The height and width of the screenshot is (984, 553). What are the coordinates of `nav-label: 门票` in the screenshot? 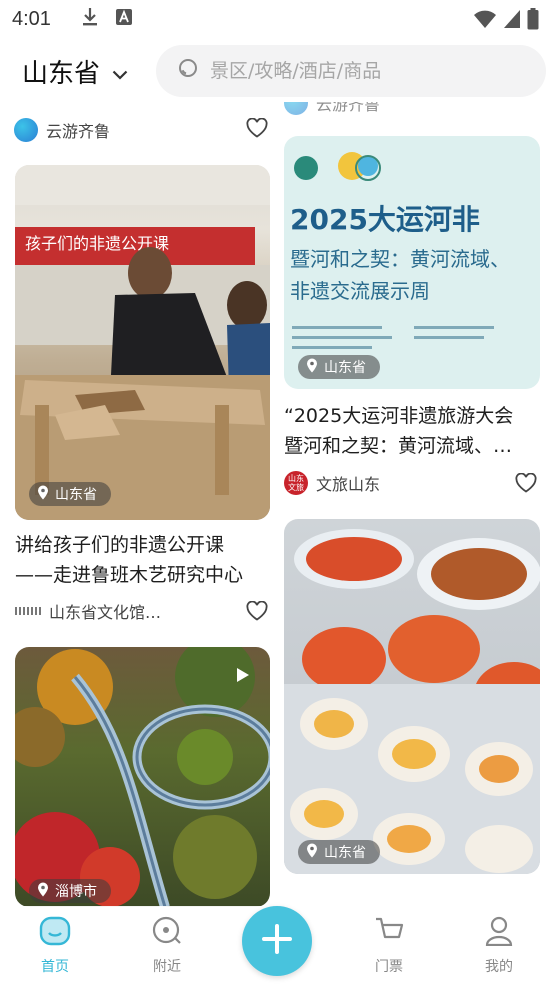 It's located at (389, 967).